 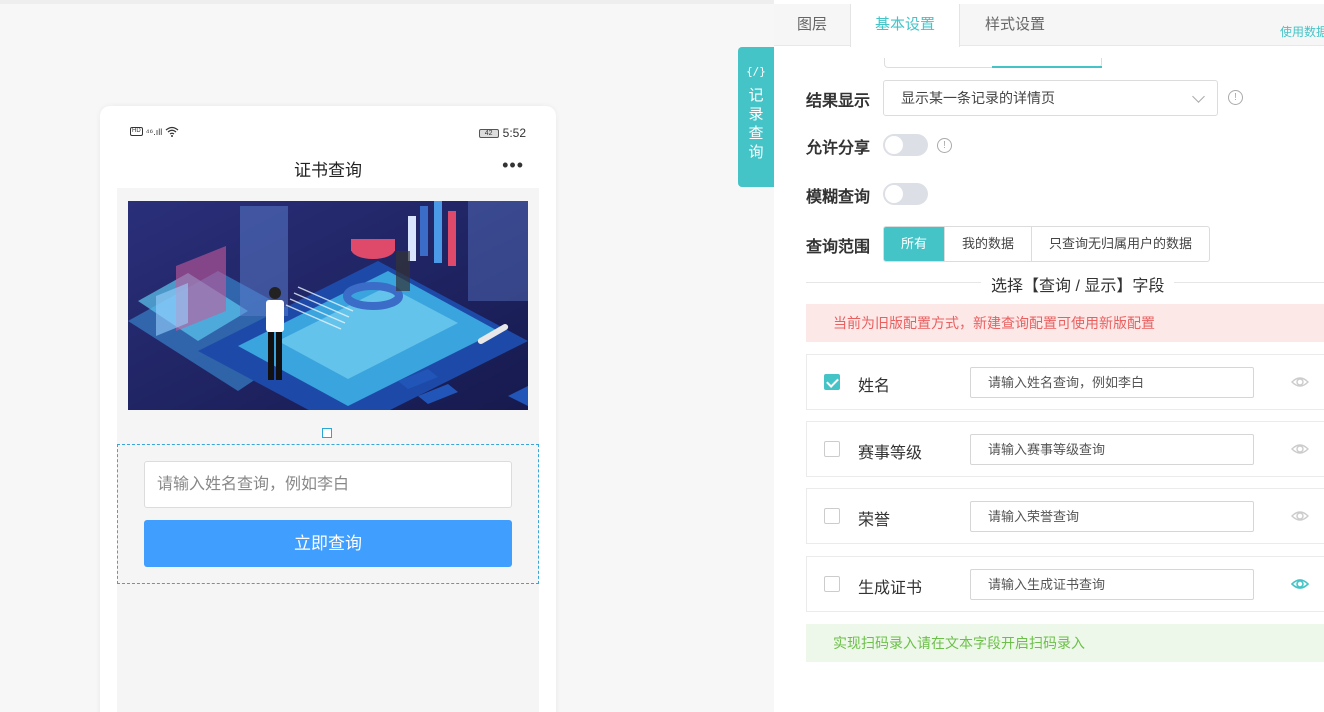 What do you see at coordinates (993, 63) in the screenshot?
I see `collapsed-section-edge` at bounding box center [993, 63].